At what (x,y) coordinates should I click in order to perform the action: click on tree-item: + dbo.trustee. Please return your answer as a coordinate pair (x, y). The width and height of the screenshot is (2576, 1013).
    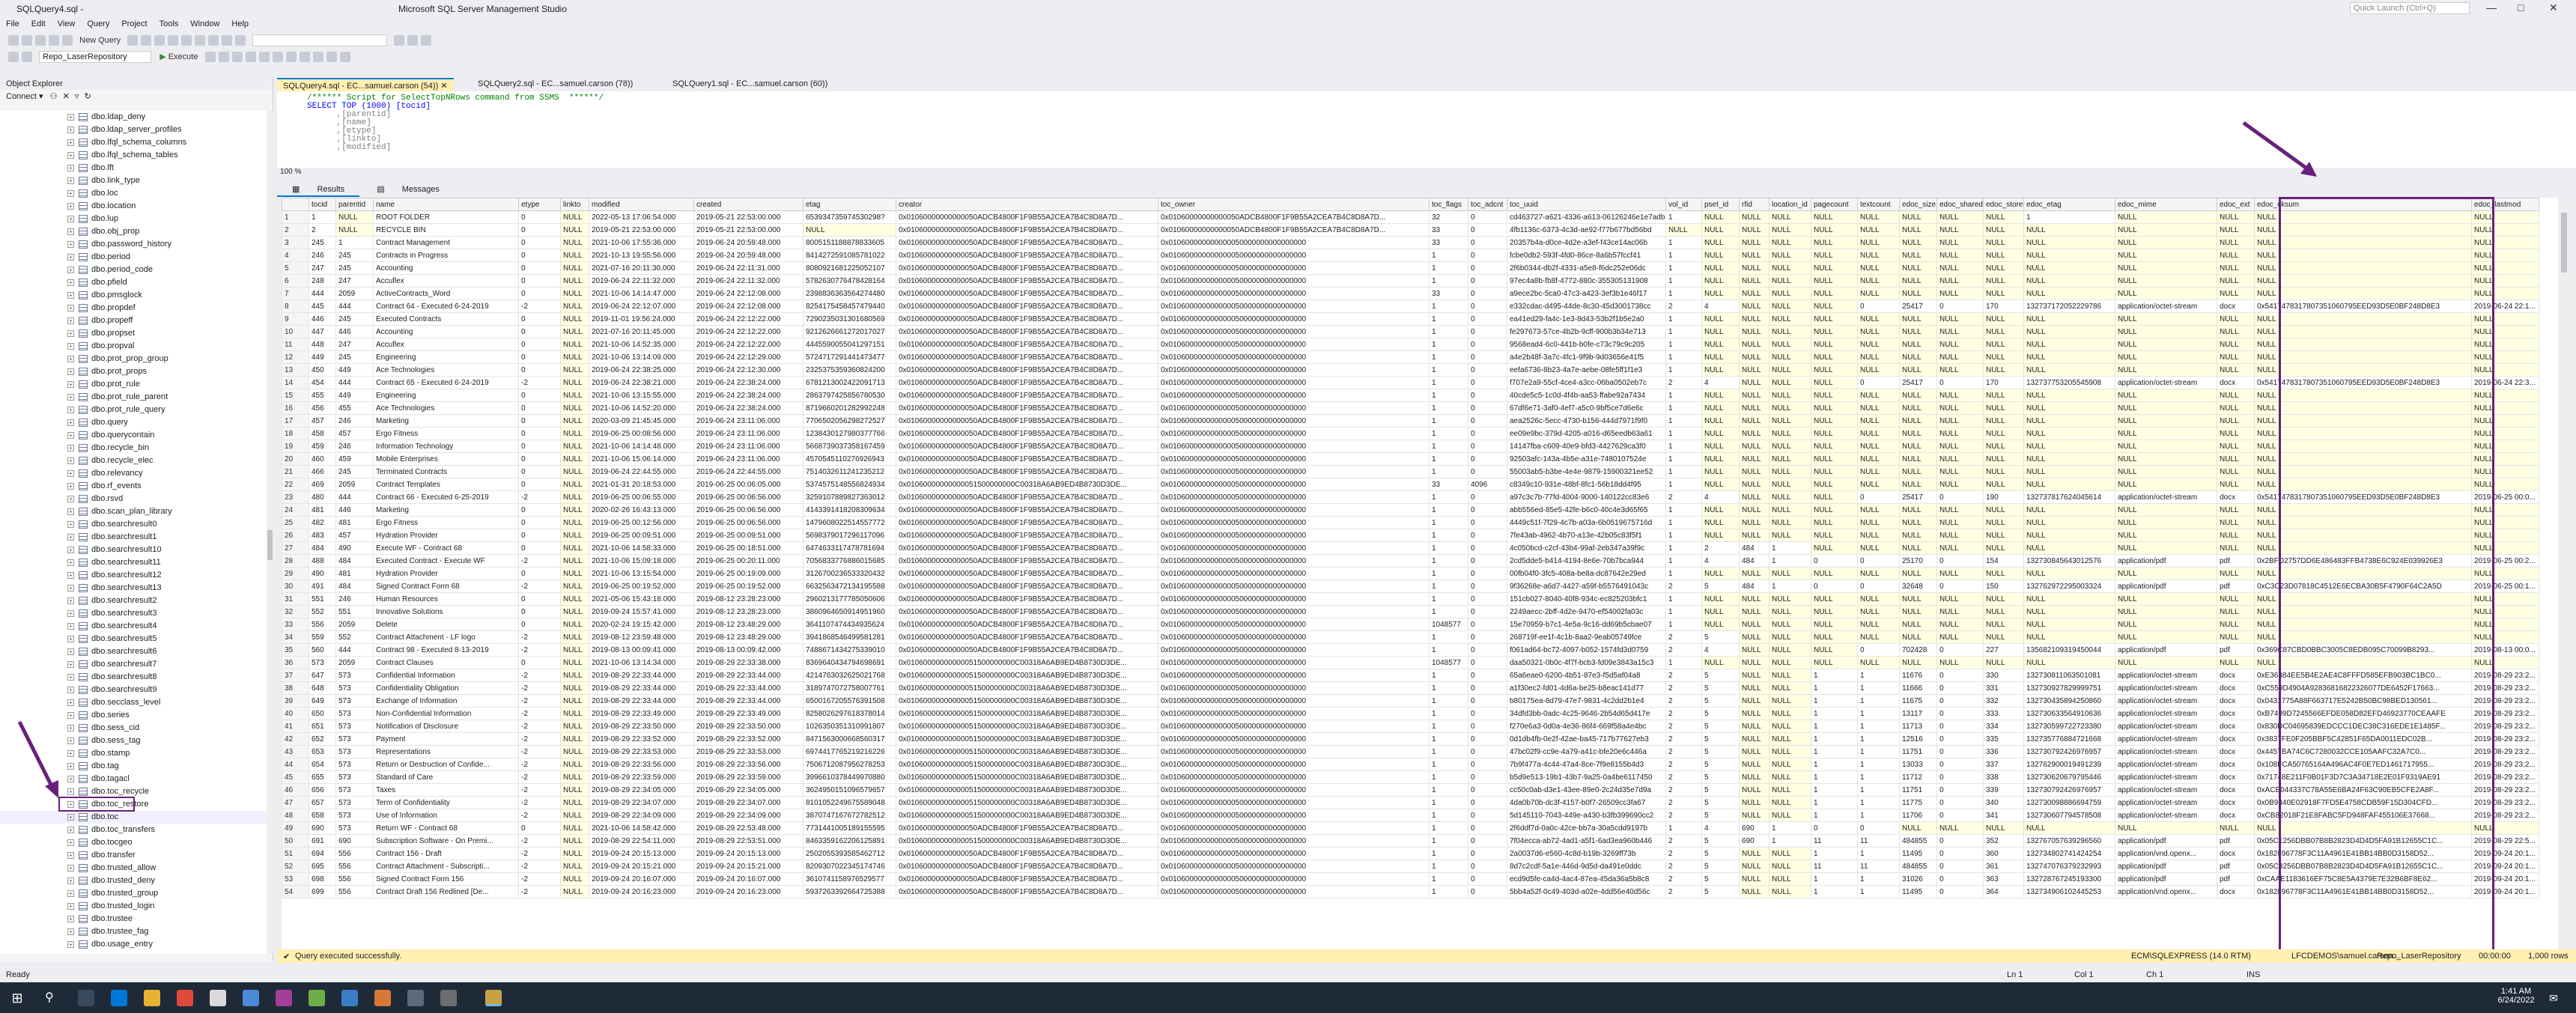
    Looking at the image, I should click on (133, 919).